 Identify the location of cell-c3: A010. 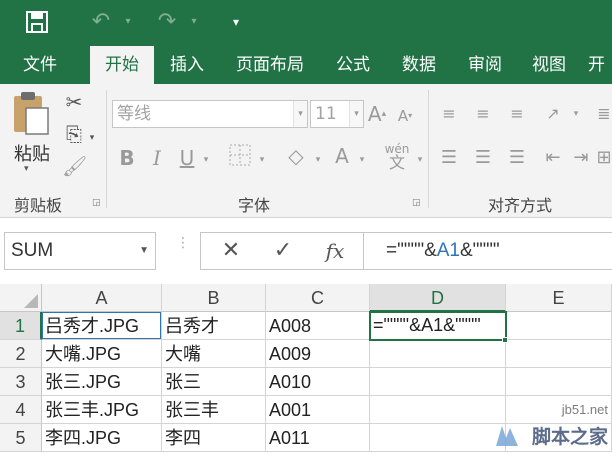
(318, 382).